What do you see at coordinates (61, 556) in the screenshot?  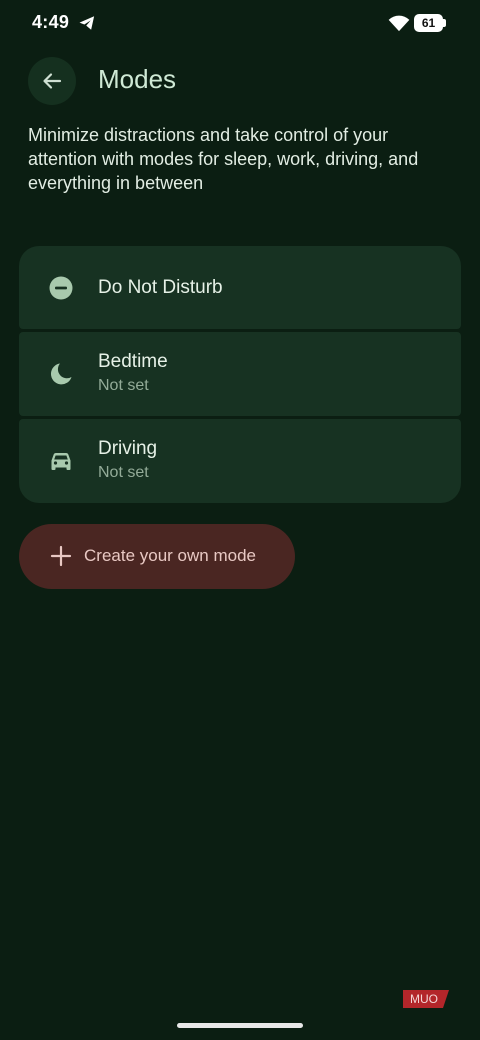 I see `plus-icon` at bounding box center [61, 556].